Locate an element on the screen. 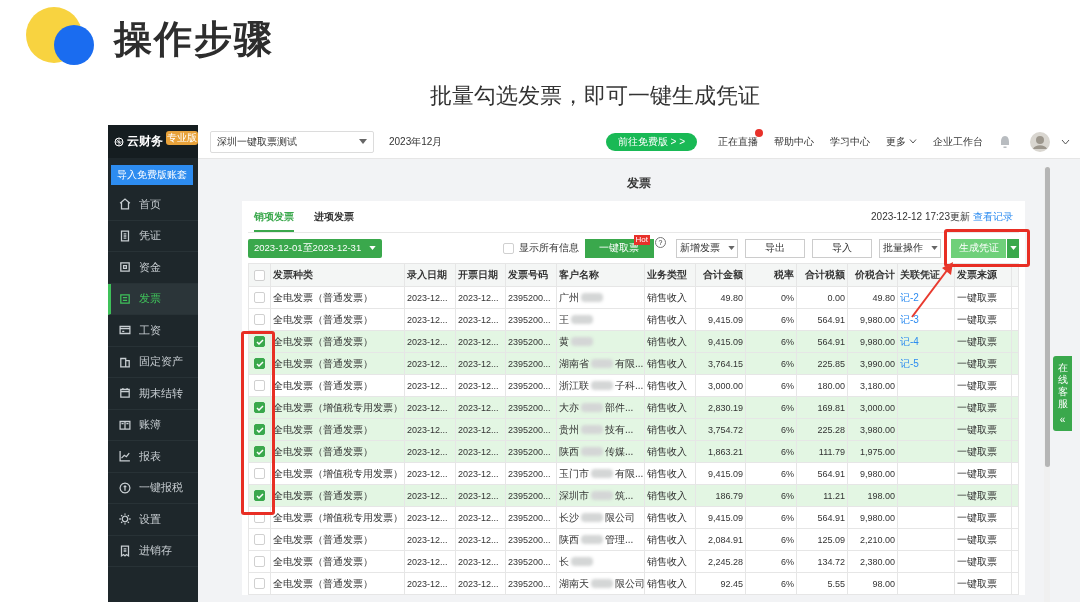  avatar-icon is located at coordinates (1040, 141).